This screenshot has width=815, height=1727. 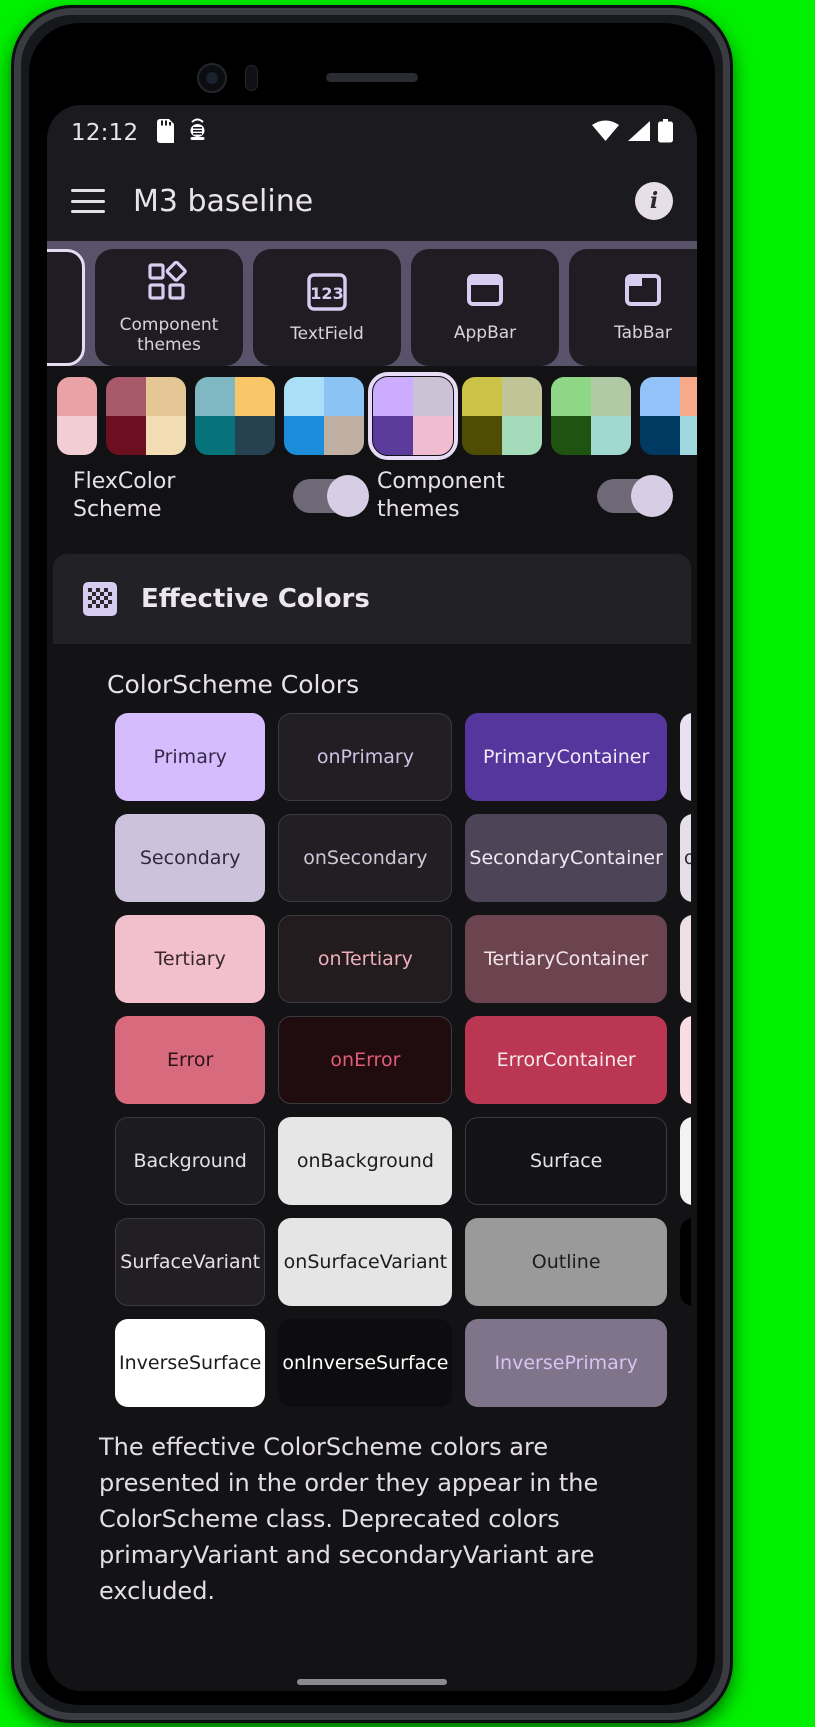 What do you see at coordinates (525, 496) in the screenshot?
I see `toggle-component-themes: Component themes` at bounding box center [525, 496].